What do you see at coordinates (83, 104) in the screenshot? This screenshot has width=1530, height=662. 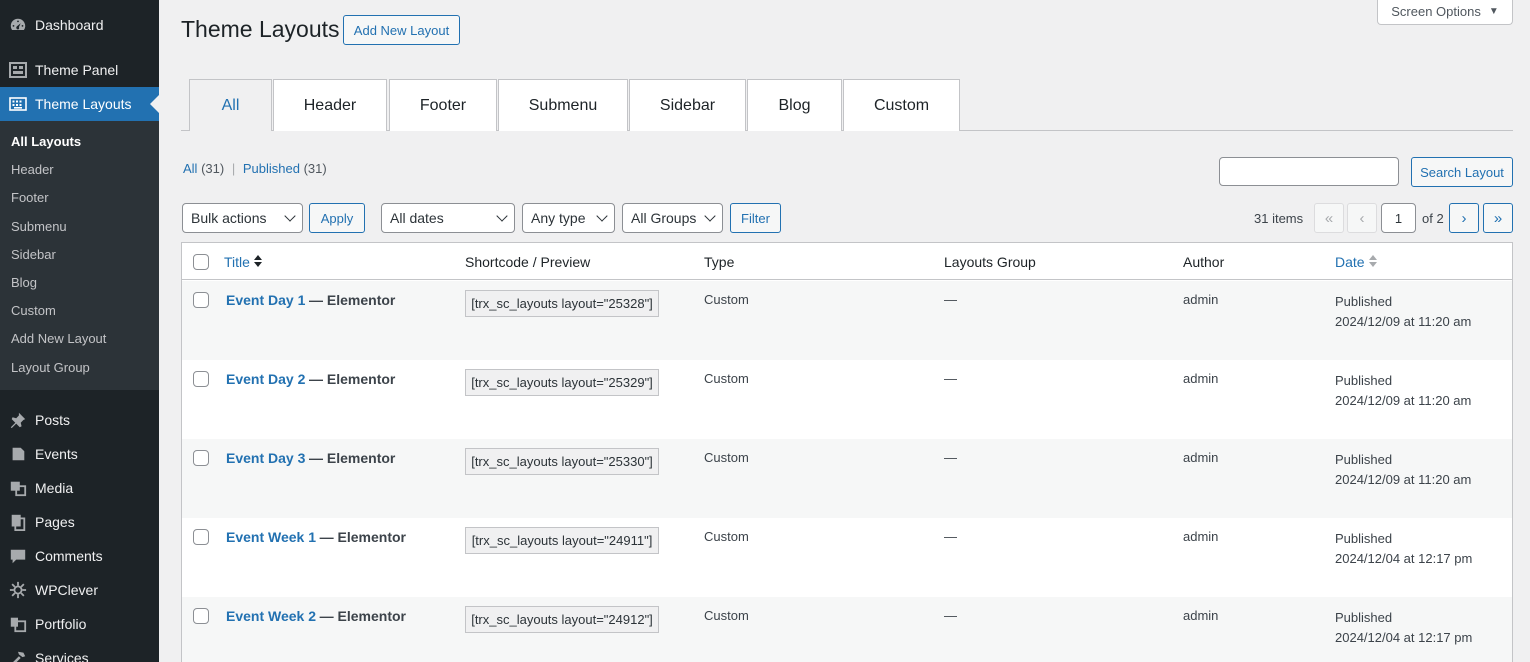 I see `menu-label: Theme Layouts` at bounding box center [83, 104].